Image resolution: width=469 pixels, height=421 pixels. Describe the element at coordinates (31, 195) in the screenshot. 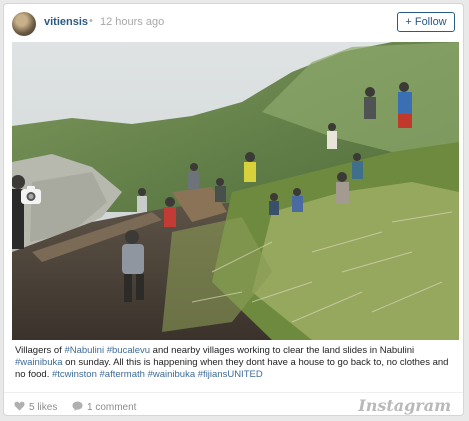

I see `camera-icon` at that location.